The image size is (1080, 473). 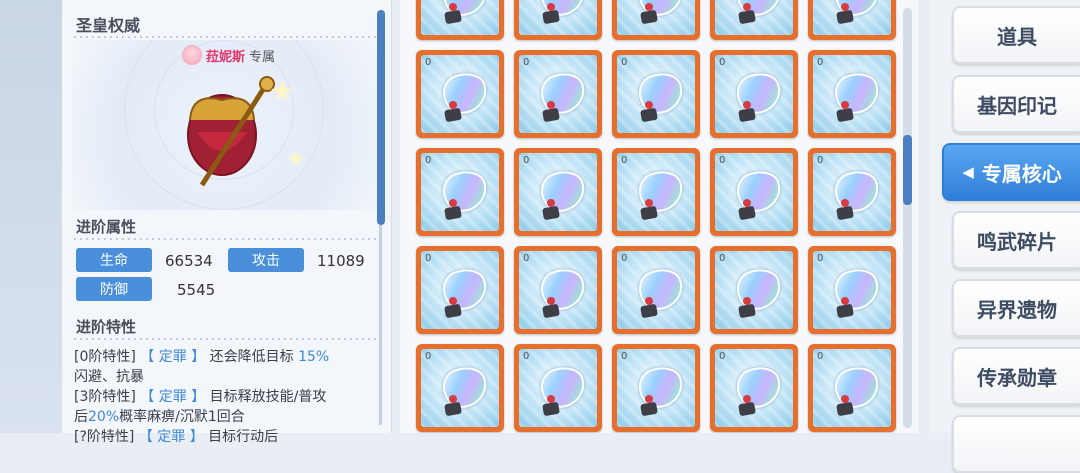 What do you see at coordinates (243, 437) in the screenshot?
I see `trait-text: 目标行动后` at bounding box center [243, 437].